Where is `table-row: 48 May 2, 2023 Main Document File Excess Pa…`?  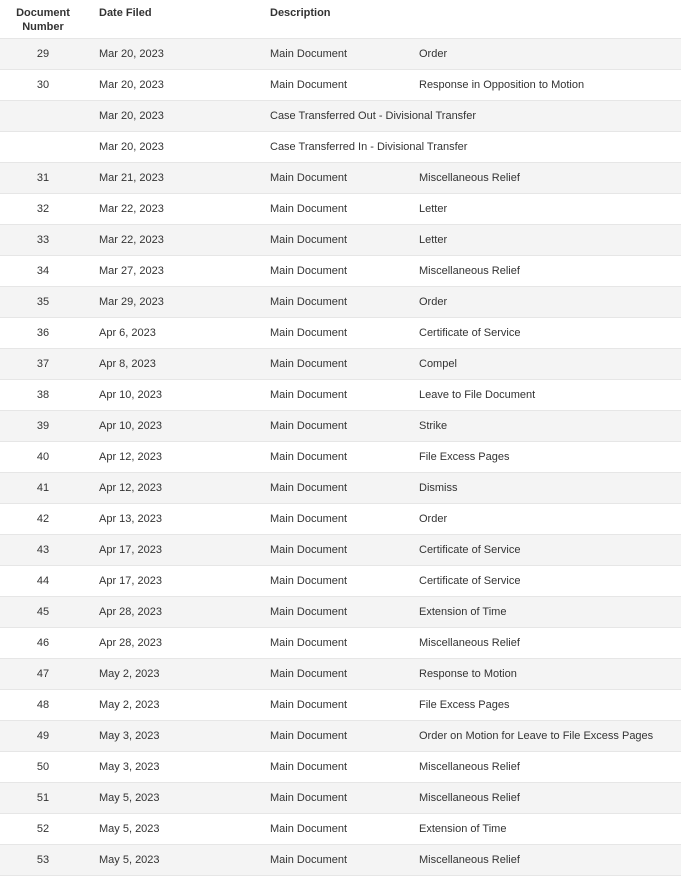
table-row: 48 May 2, 2023 Main Document File Excess Pa… is located at coordinates (340, 705).